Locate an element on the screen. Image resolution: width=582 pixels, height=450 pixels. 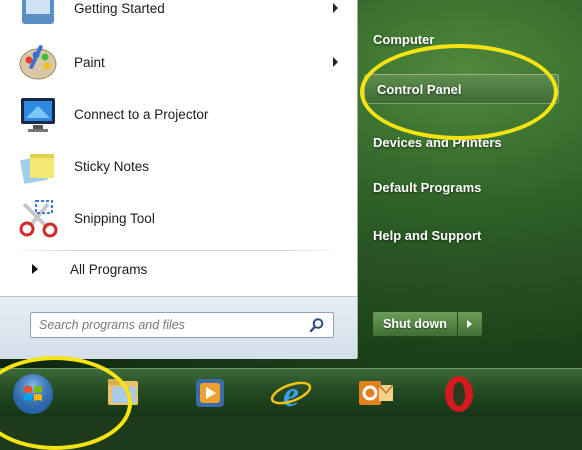
right-item-computer: Computer is located at coordinates (403, 39).